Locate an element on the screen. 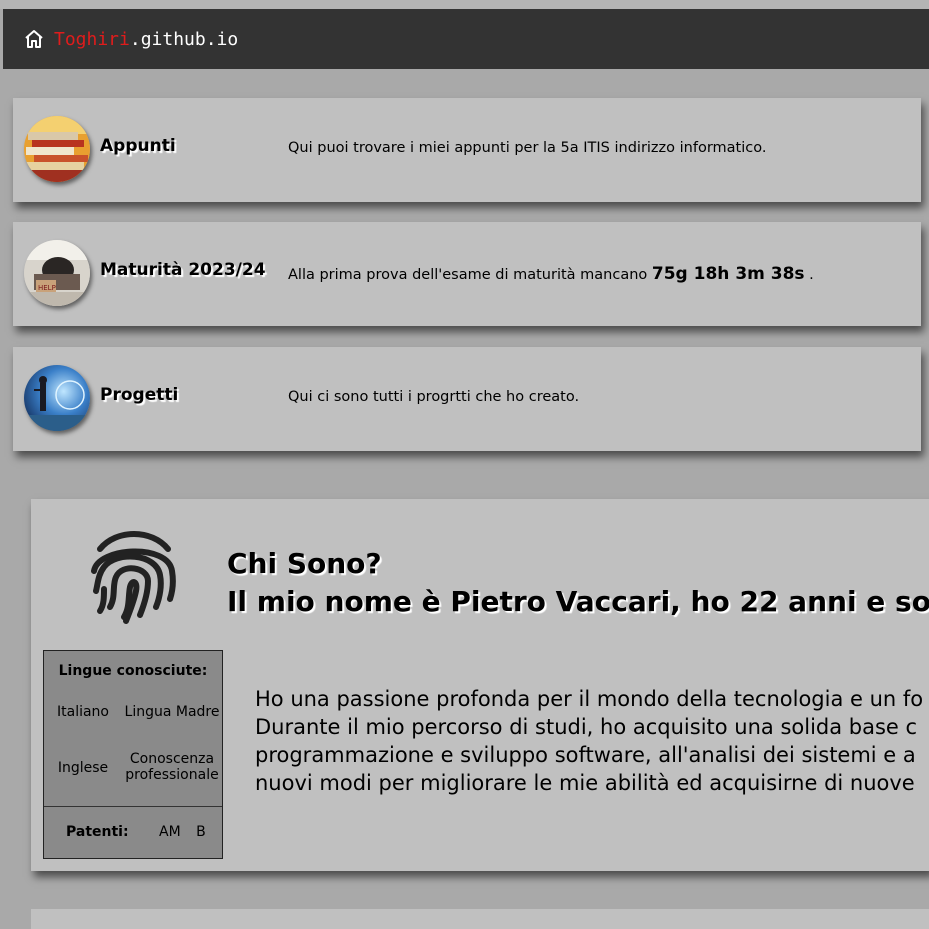 The height and width of the screenshot is (929, 929). divider is located at coordinates (133, 806).